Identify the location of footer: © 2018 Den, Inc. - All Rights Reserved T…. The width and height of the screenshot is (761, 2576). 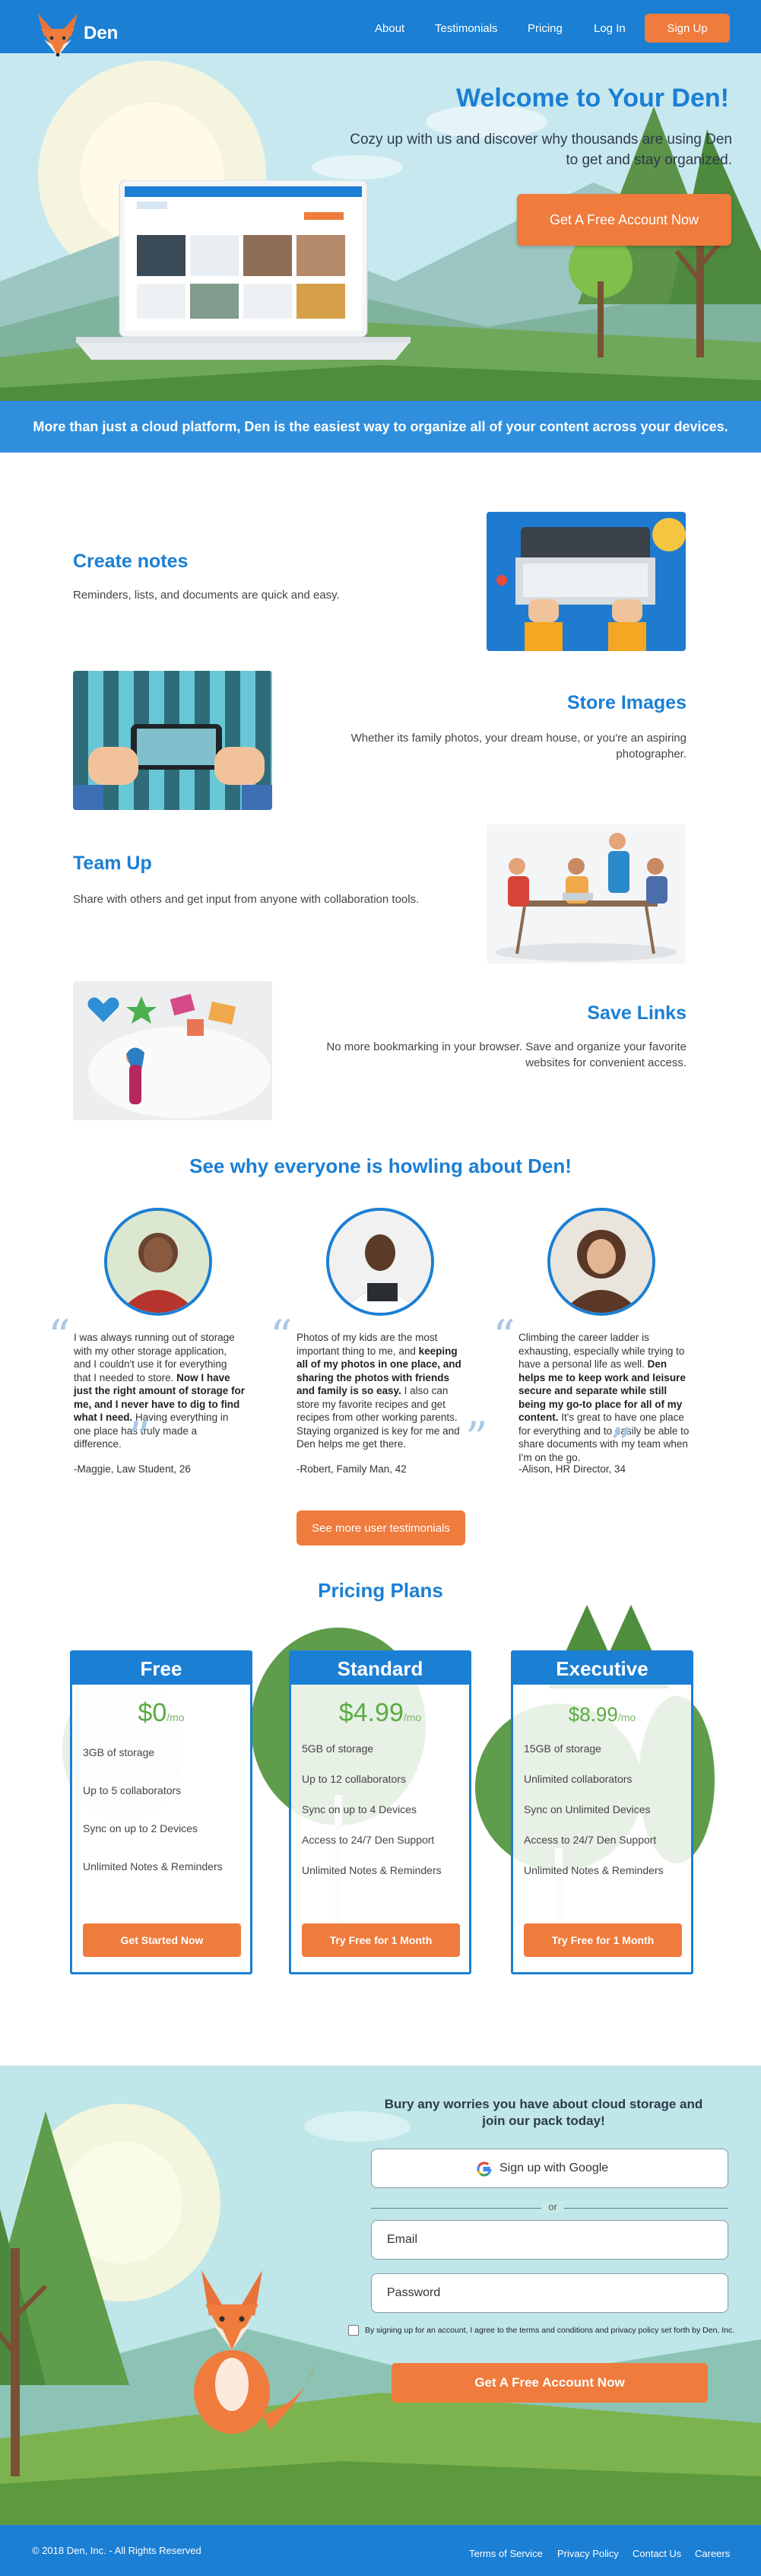
(380, 2550).